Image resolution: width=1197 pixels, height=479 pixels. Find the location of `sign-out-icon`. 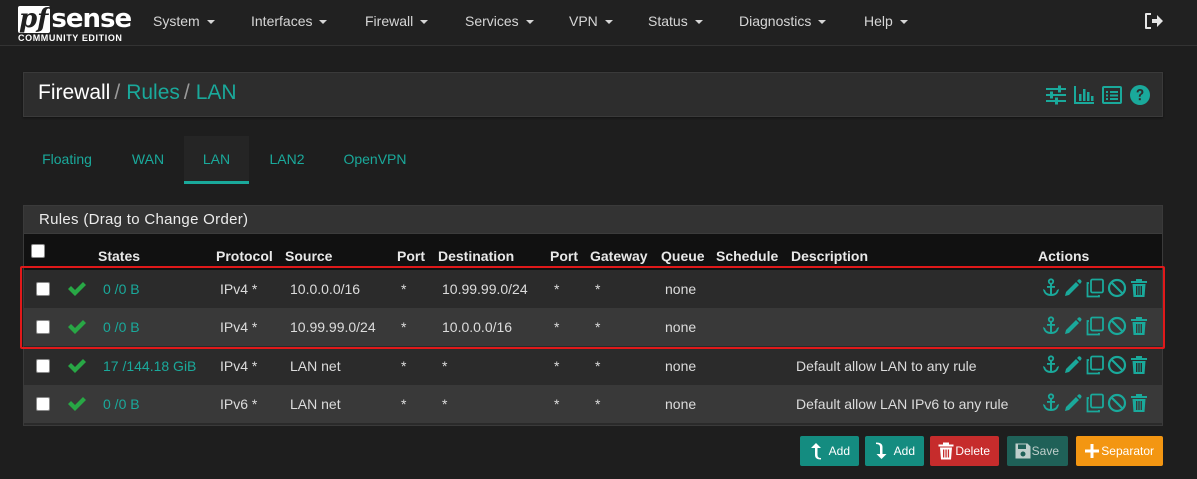

sign-out-icon is located at coordinates (1154, 21).